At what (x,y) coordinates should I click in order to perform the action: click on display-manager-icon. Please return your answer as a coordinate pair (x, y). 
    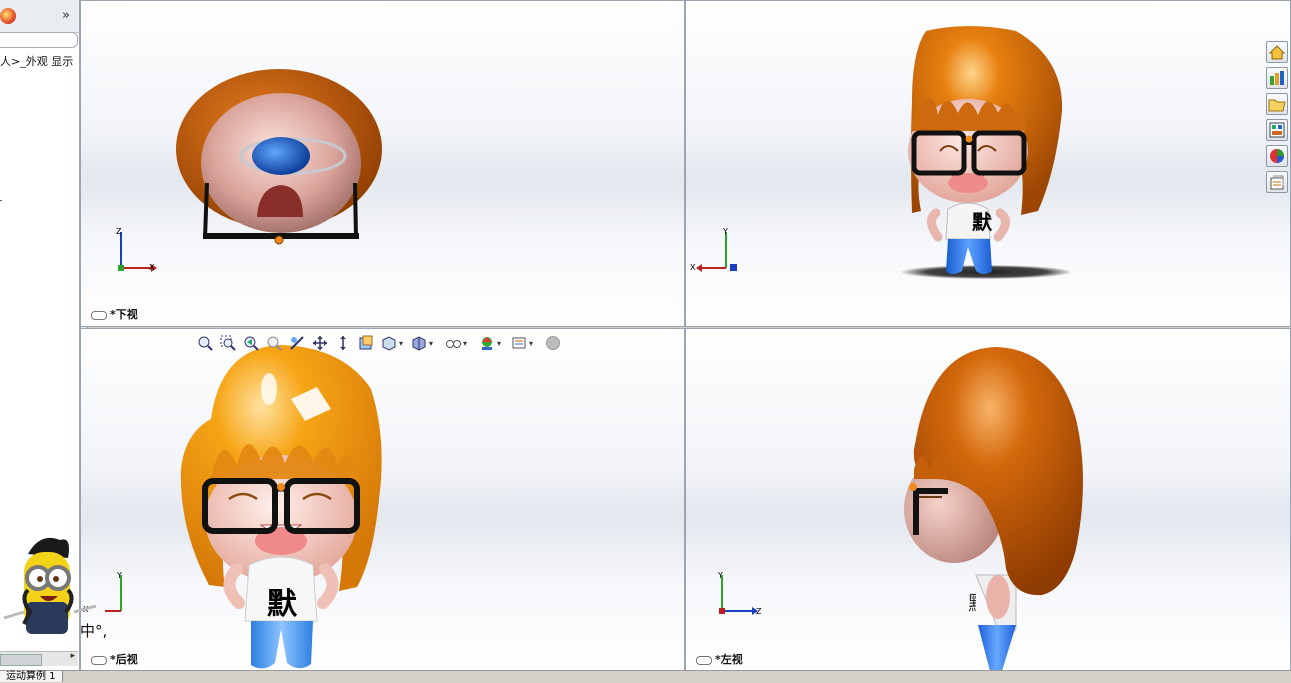
    Looking at the image, I should click on (8, 16).